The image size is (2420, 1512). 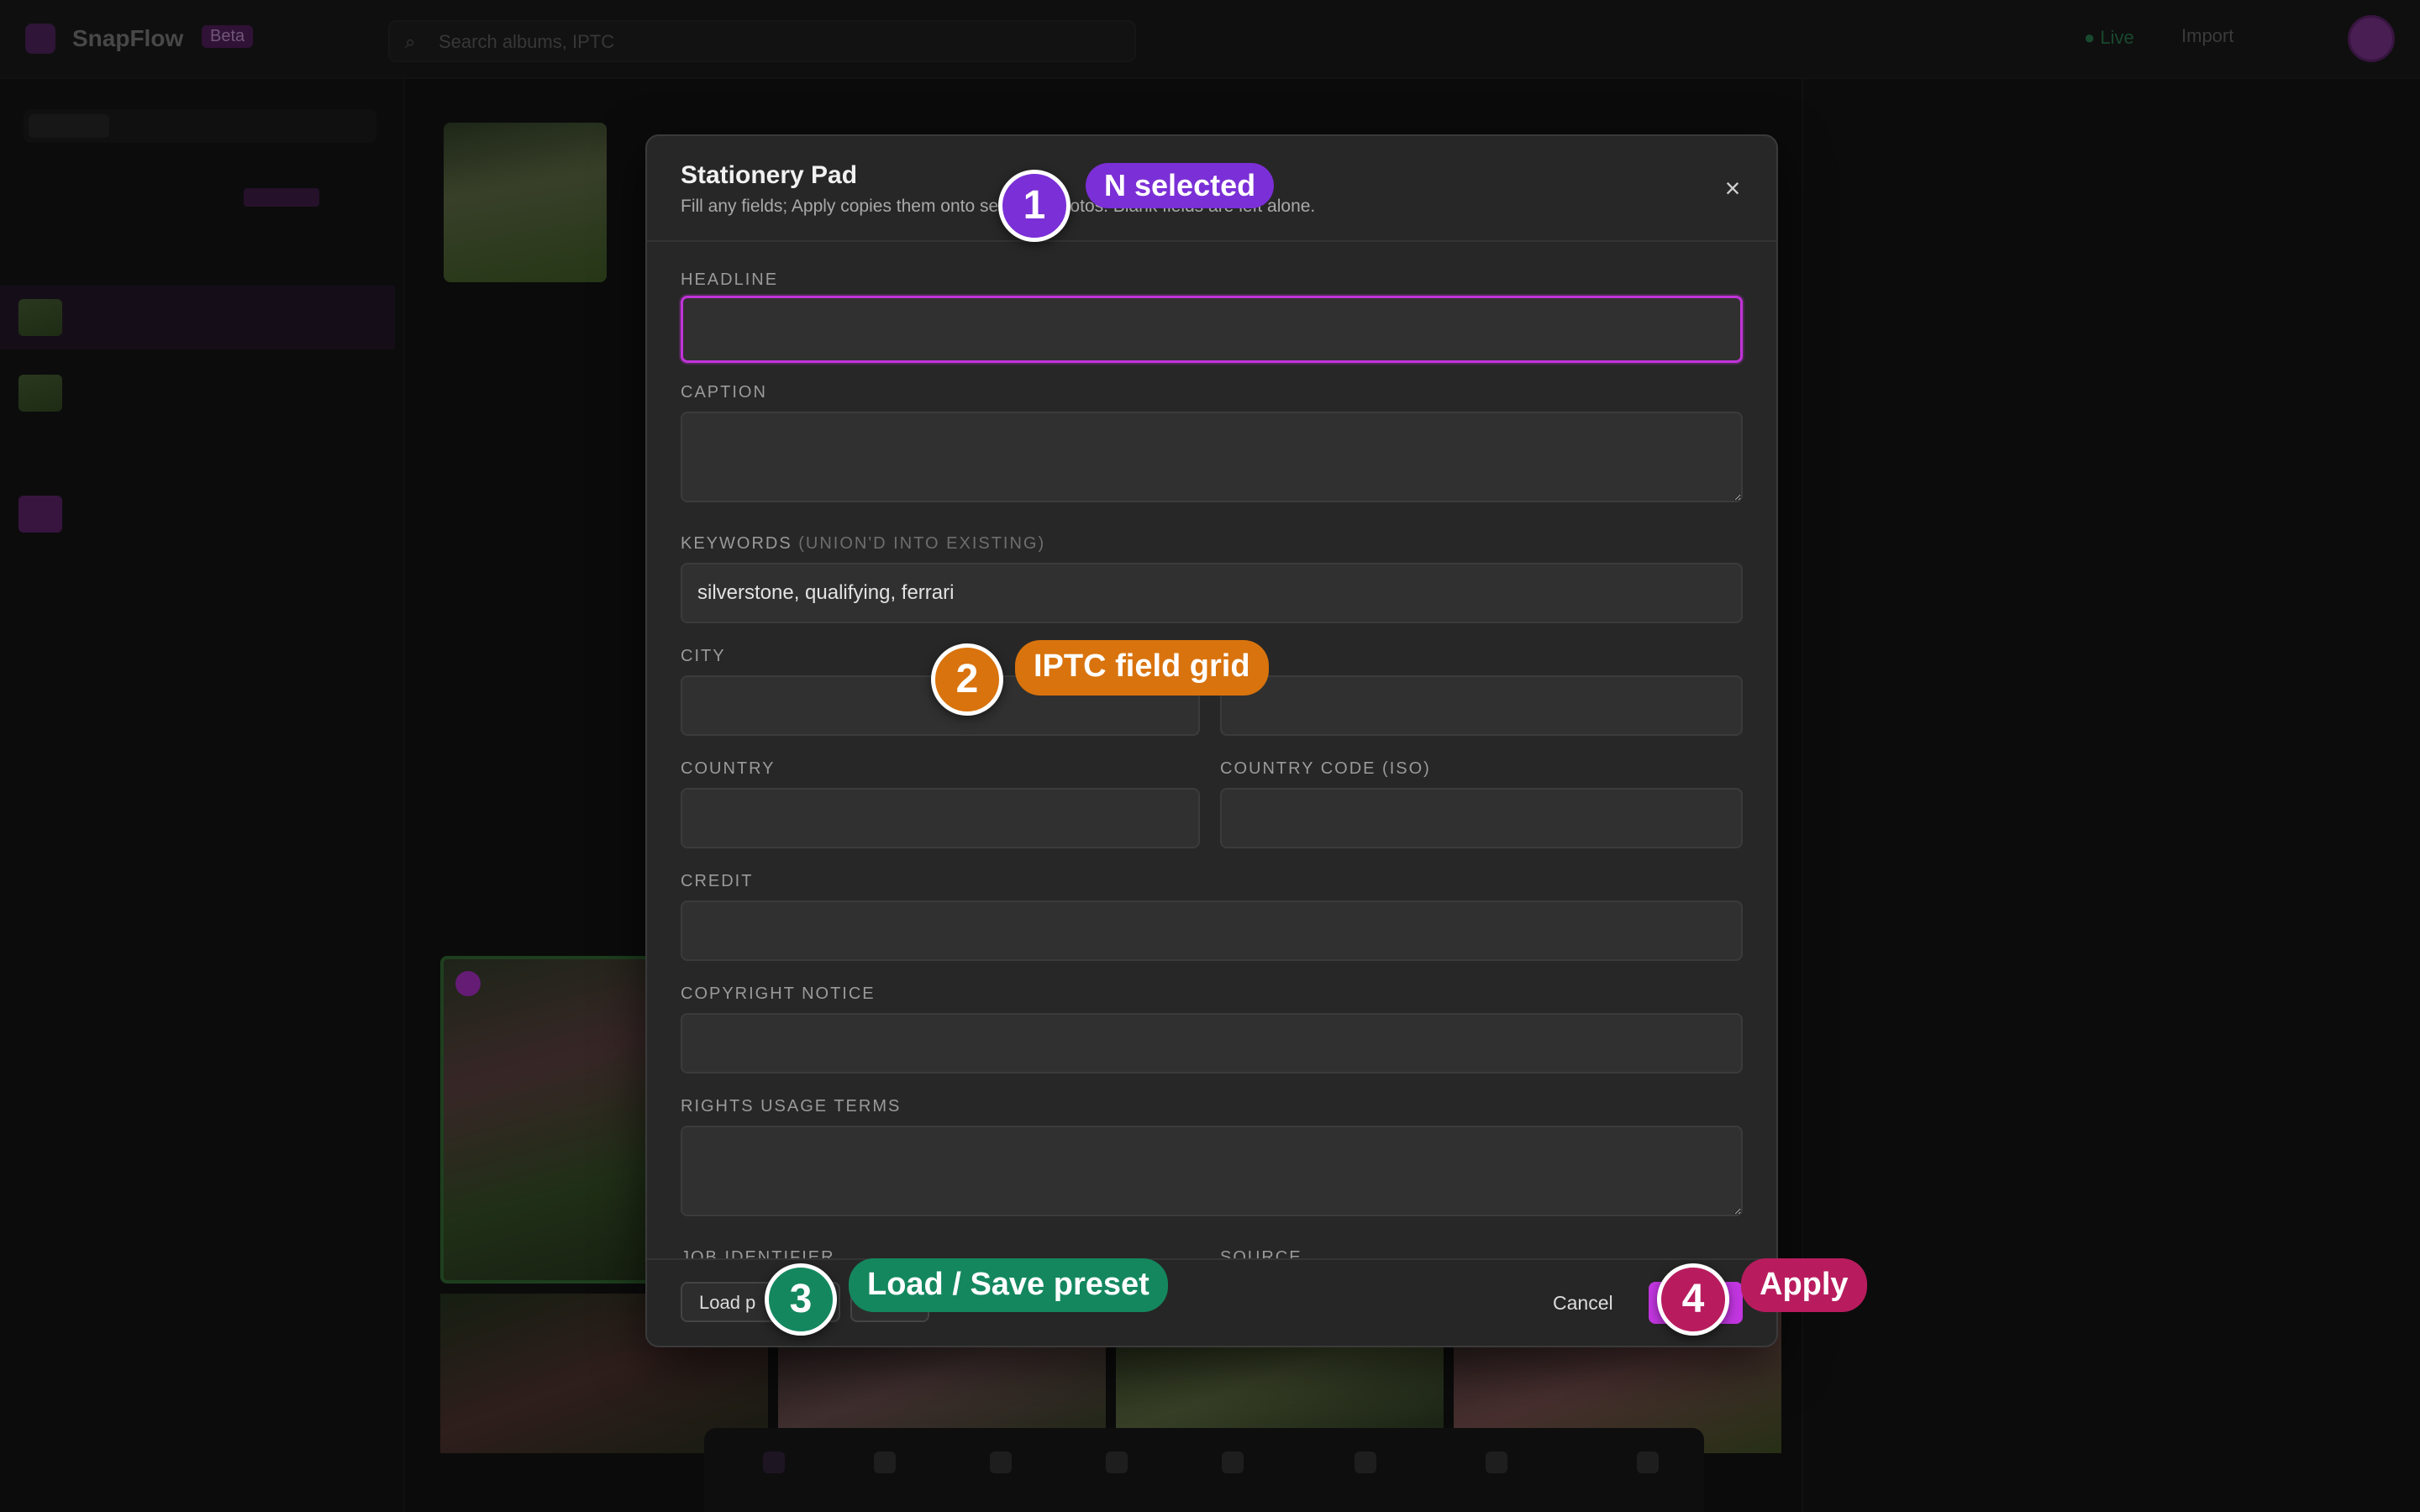 I want to click on city-label: CITY, so click(x=704, y=656).